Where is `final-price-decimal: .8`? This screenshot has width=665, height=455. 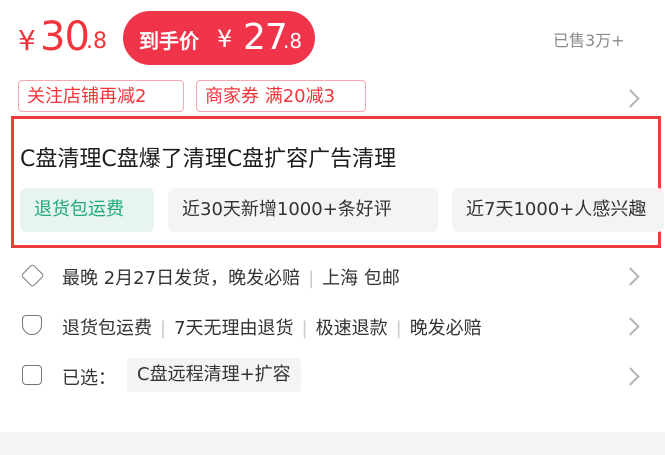 final-price-decimal: .8 is located at coordinates (293, 41).